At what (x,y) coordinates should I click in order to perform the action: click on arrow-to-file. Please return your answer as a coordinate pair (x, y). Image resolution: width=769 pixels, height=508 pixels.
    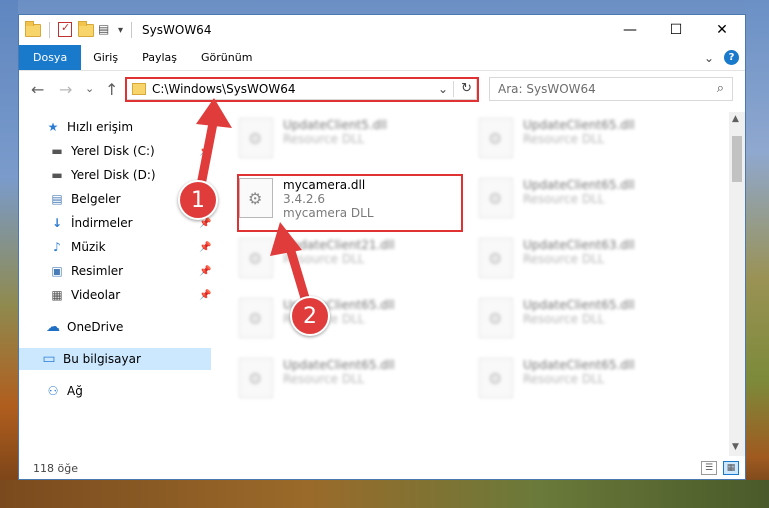
    Looking at the image, I should click on (297, 273).